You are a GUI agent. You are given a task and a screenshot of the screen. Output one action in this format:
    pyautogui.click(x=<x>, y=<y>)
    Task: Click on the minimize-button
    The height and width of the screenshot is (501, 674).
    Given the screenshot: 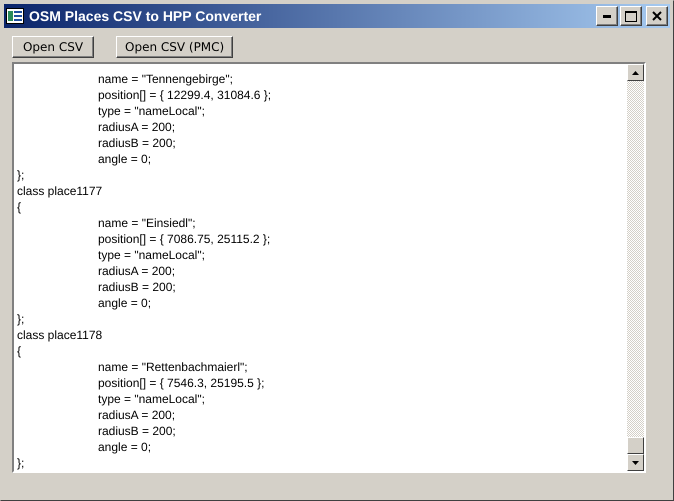 What is the action you would take?
    pyautogui.click(x=607, y=16)
    